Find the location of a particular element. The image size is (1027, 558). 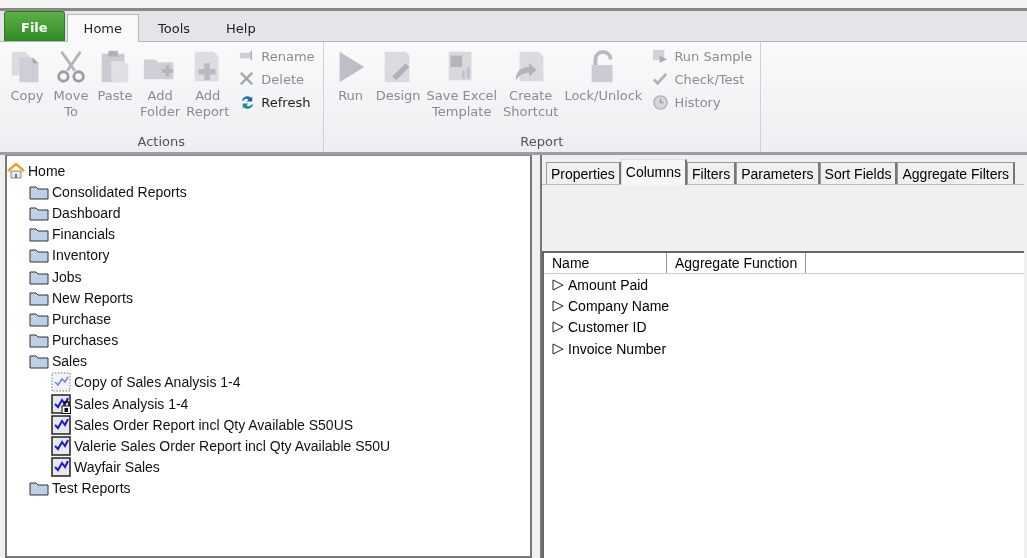

ribbon-tab: Home is located at coordinates (102, 28).